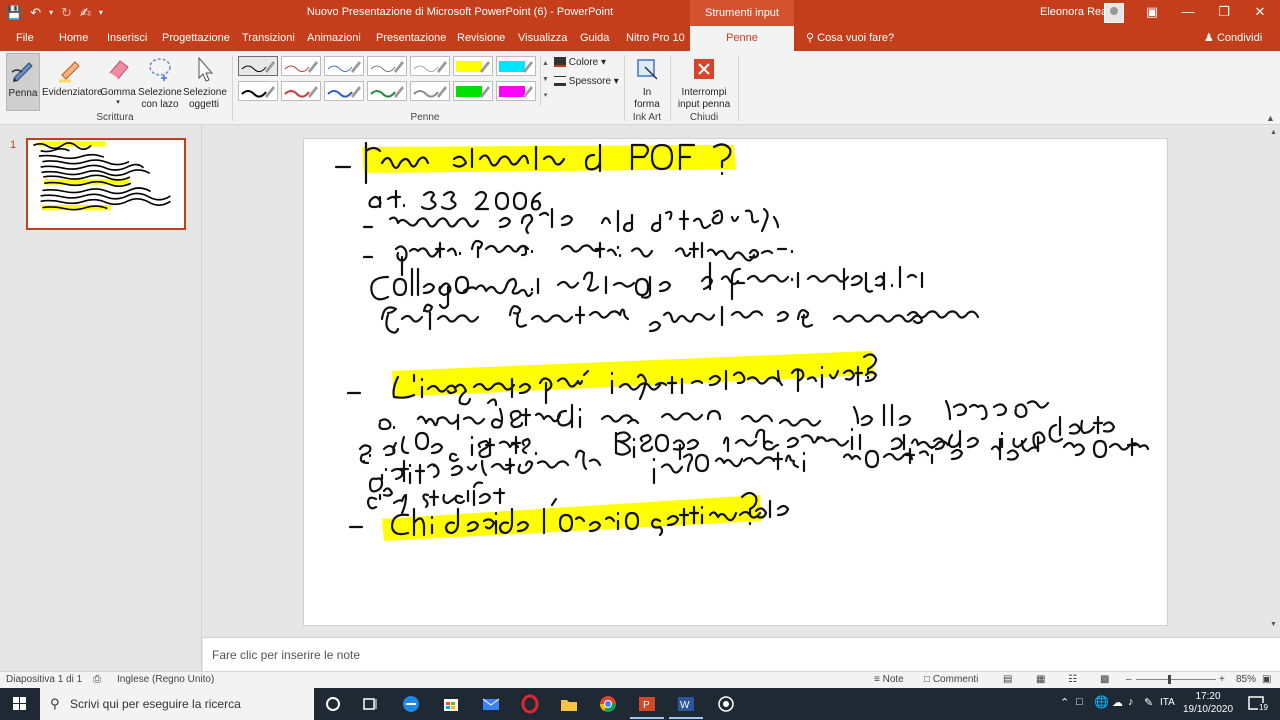 The width and height of the screenshot is (1280, 720). What do you see at coordinates (66, 13) in the screenshot?
I see `redo-icon: ↻` at bounding box center [66, 13].